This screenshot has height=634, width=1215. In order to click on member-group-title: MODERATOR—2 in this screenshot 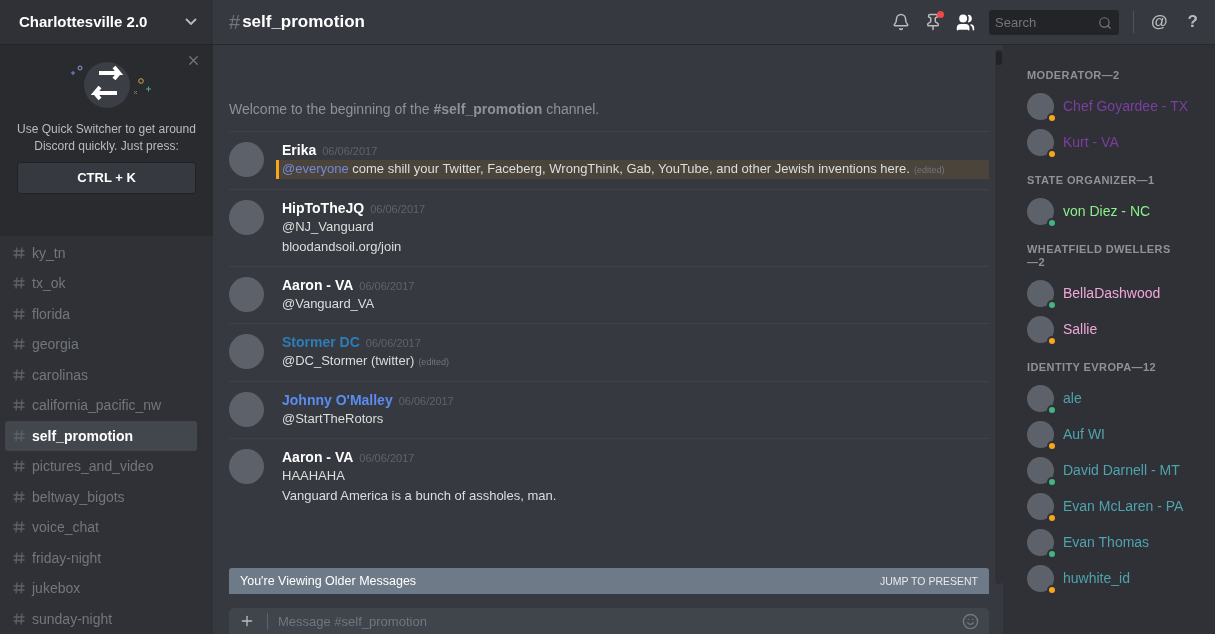, I will do `click(1074, 75)`.